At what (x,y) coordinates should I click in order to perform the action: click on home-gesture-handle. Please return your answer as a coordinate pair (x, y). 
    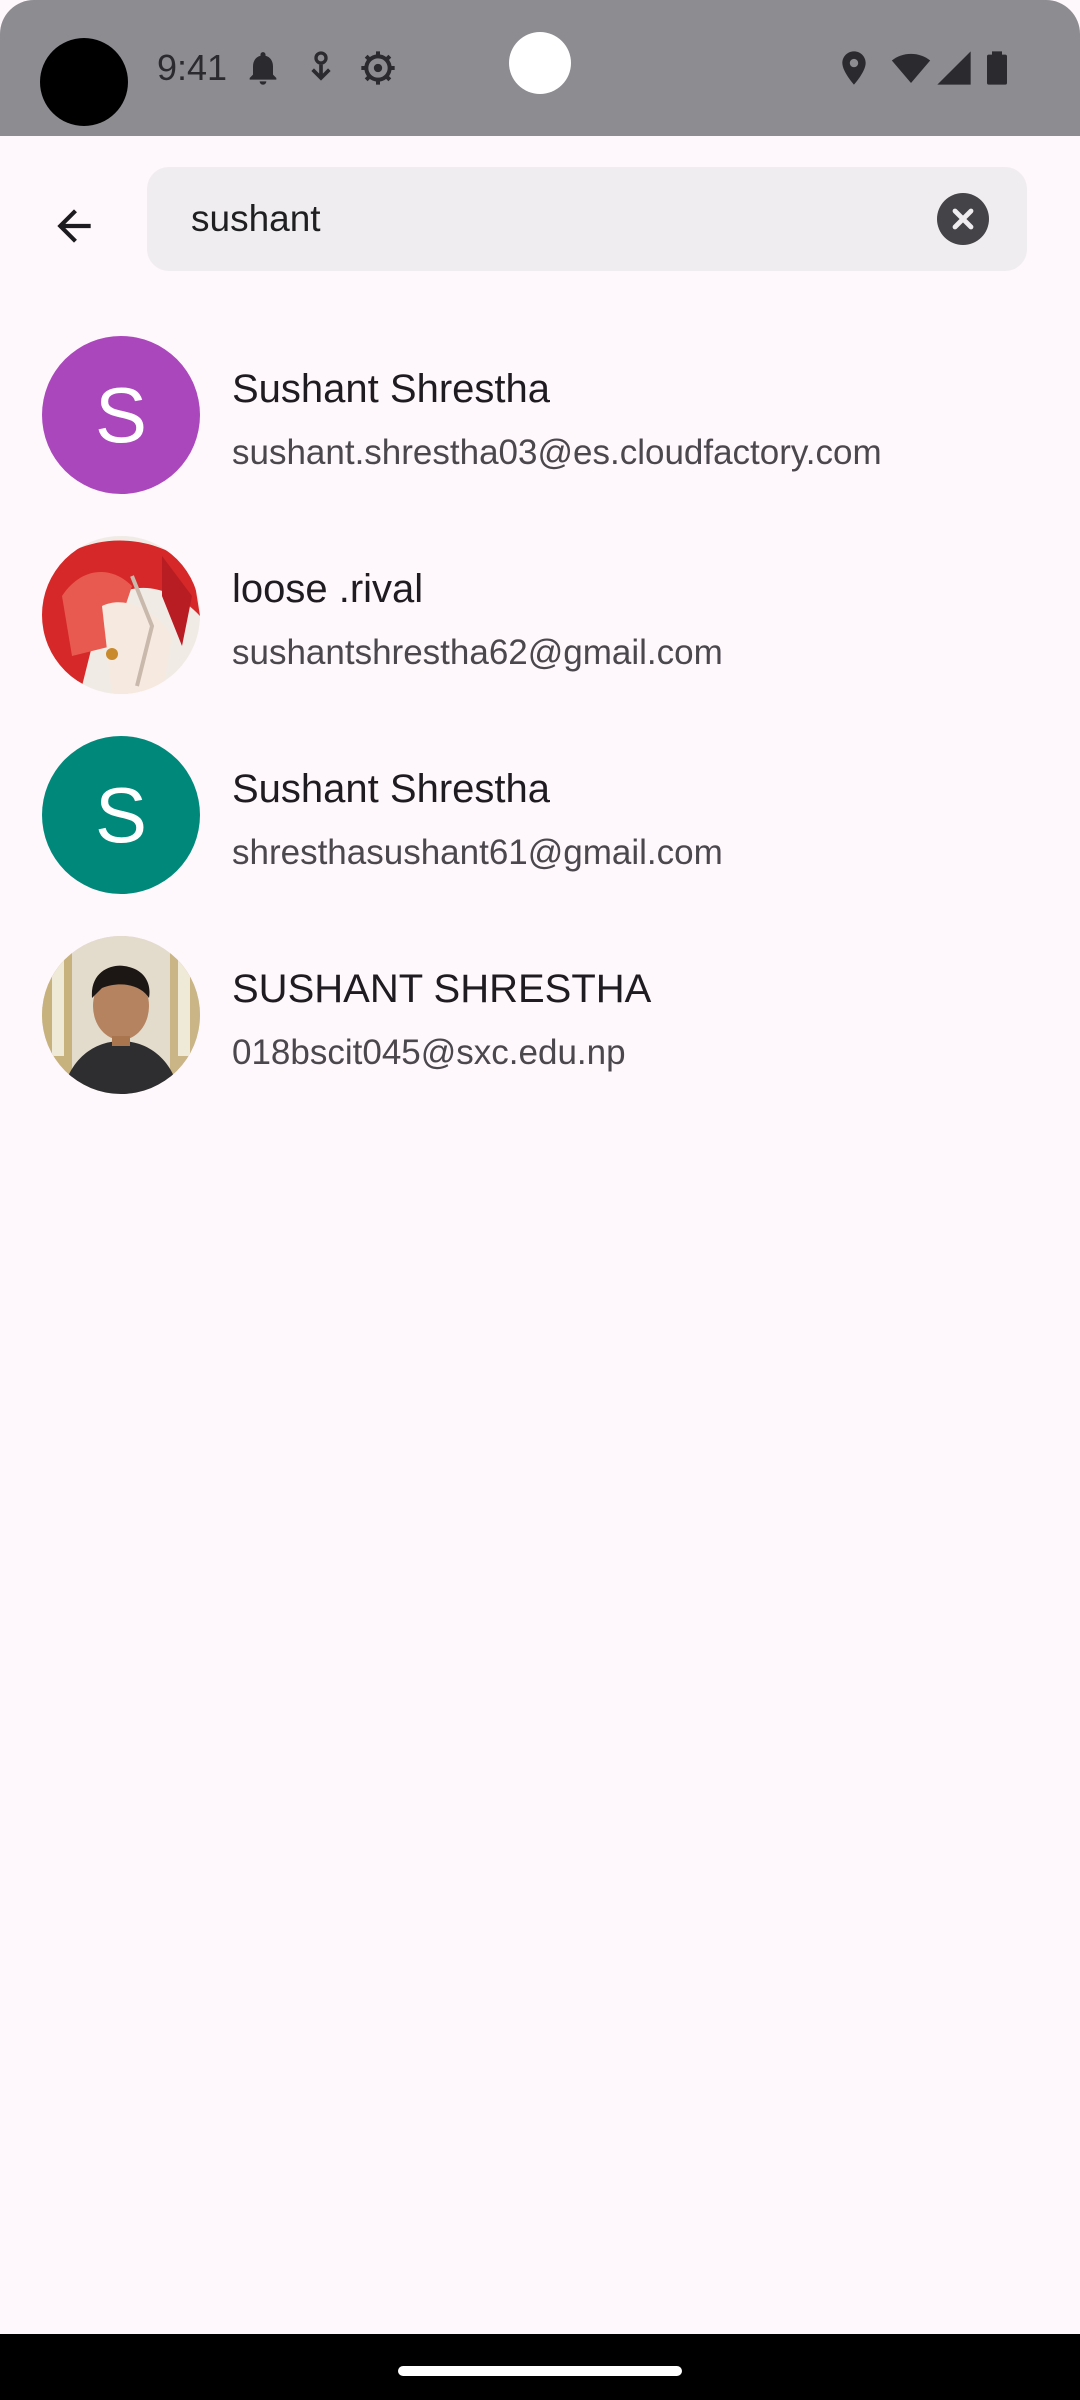
    Looking at the image, I should click on (540, 2371).